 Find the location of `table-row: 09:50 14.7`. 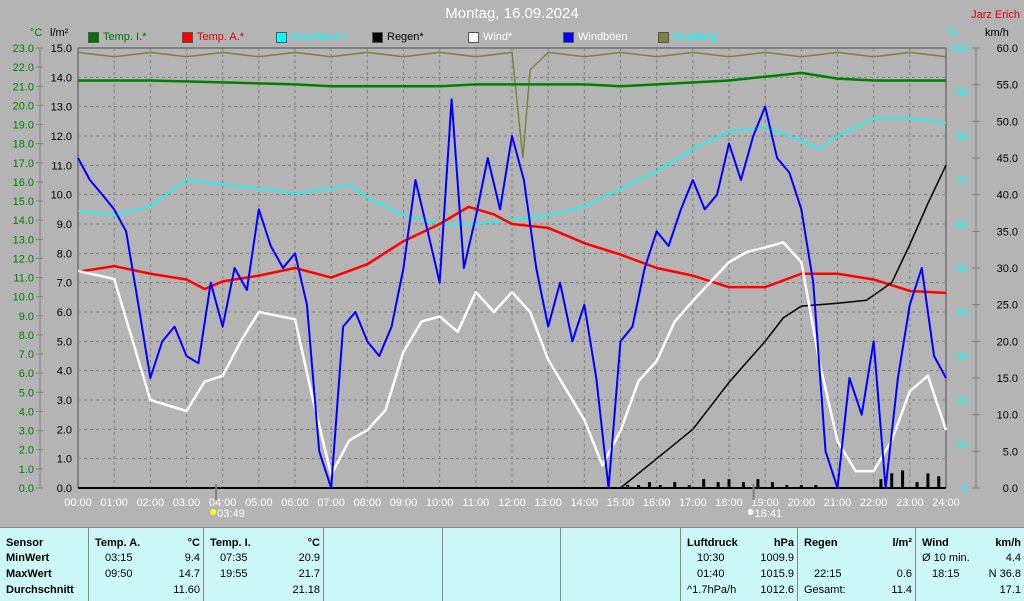

table-row: 09:50 14.7 is located at coordinates (147, 574).